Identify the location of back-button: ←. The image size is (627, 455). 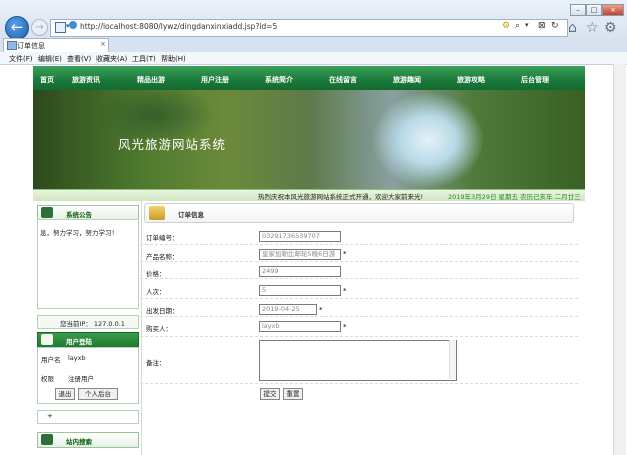
(17, 28).